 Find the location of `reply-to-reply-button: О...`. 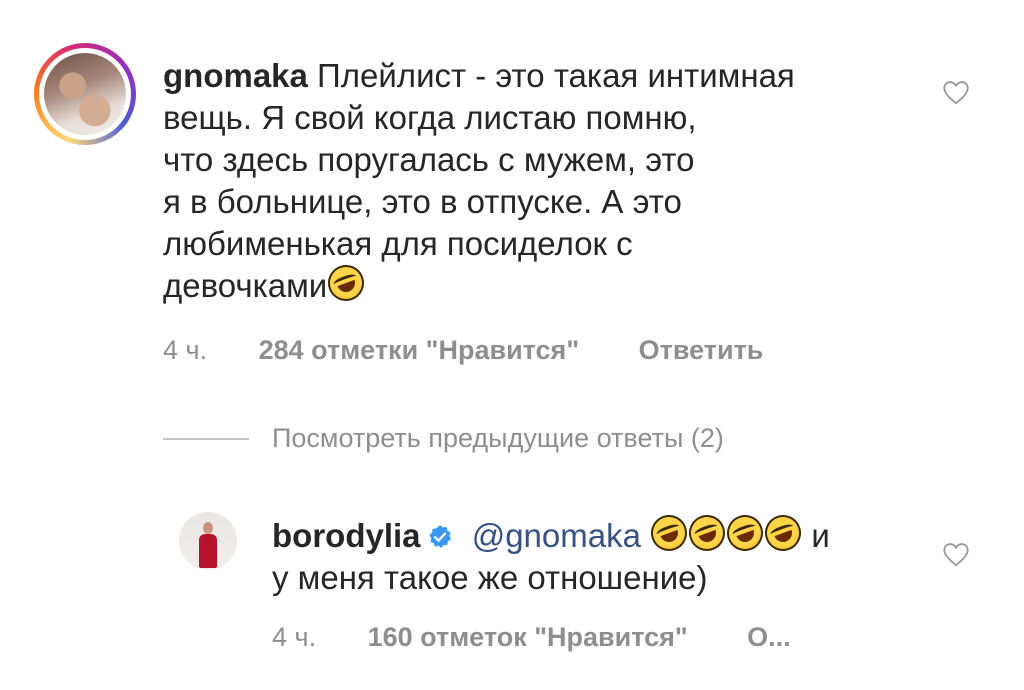

reply-to-reply-button: О... is located at coordinates (769, 637).